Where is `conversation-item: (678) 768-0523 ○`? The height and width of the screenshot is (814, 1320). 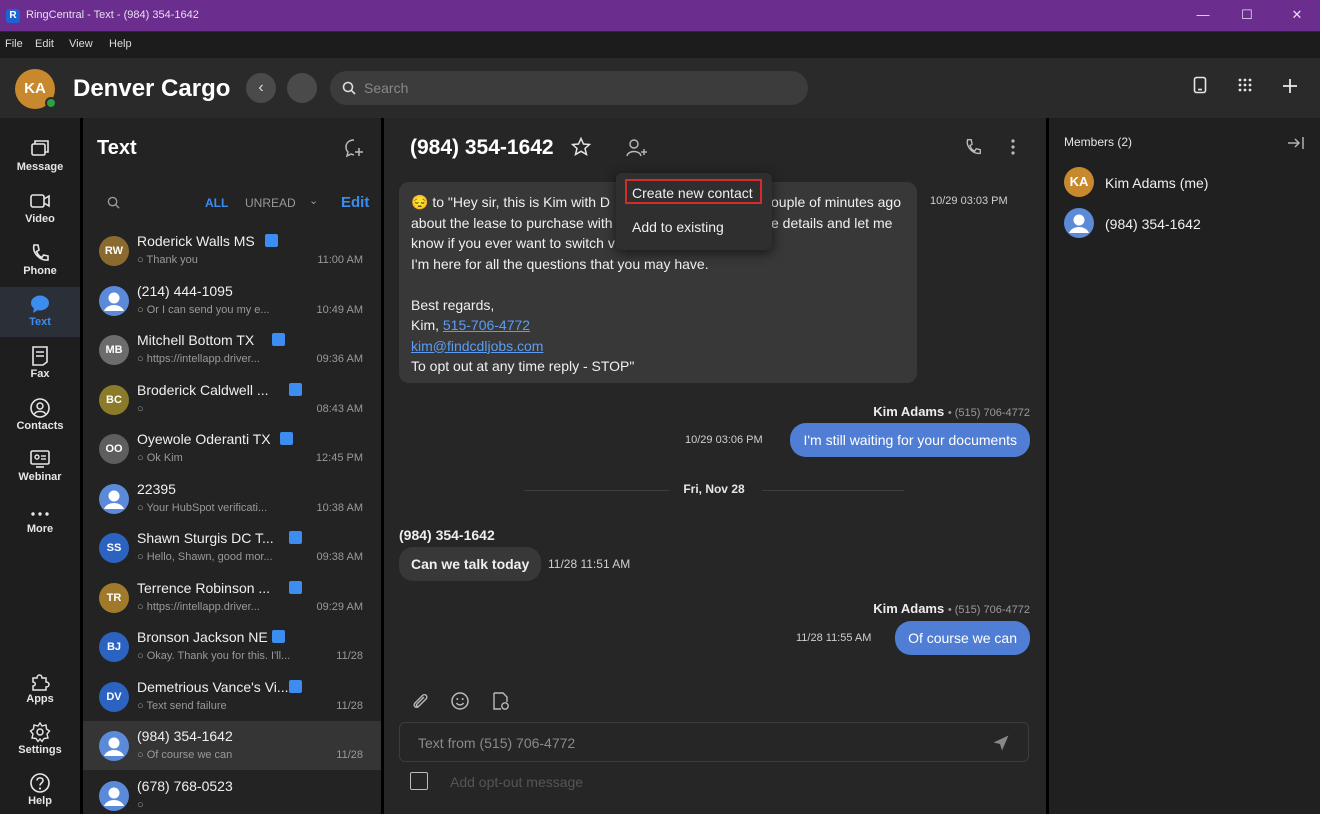
conversation-item: (678) 768-0523 ○ is located at coordinates (232, 792).